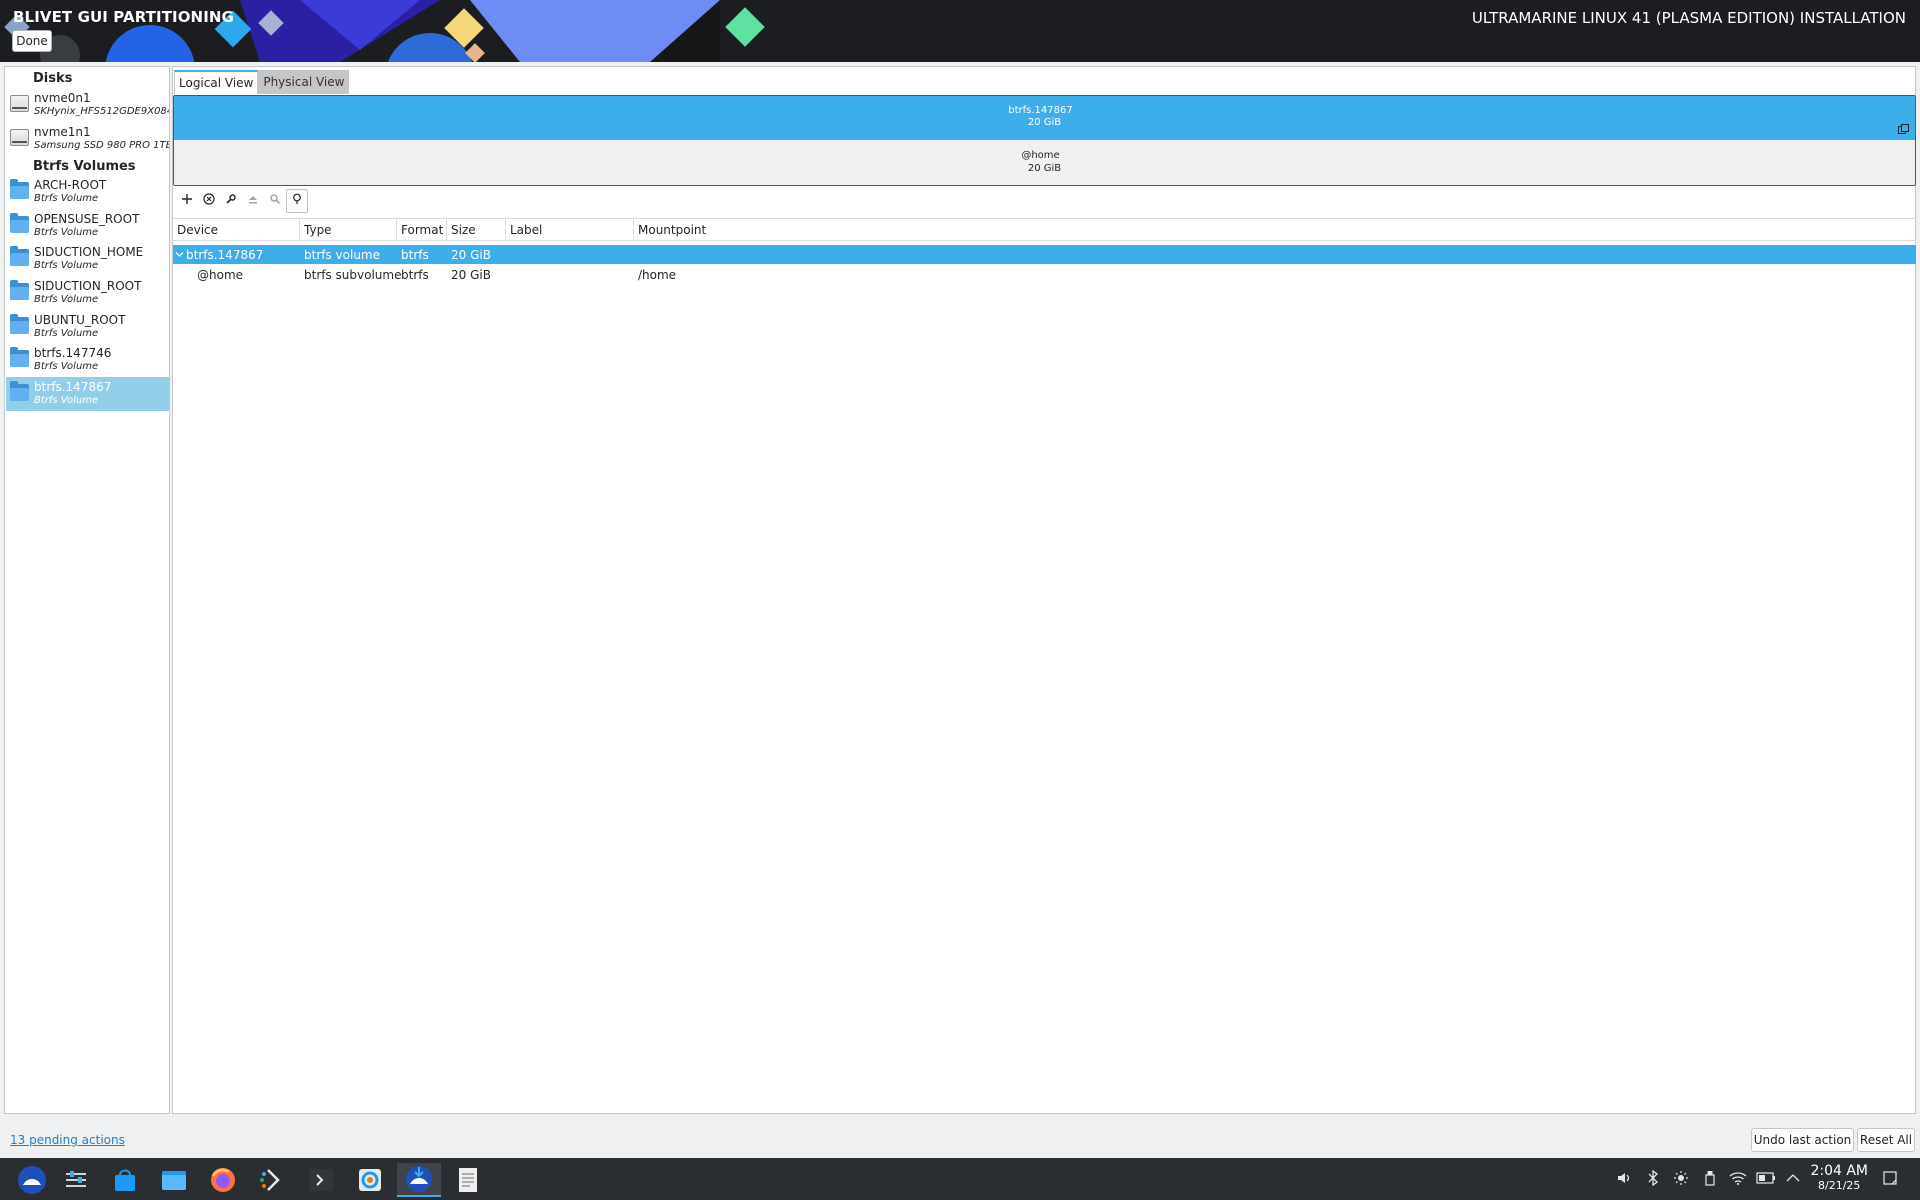 Image resolution: width=1920 pixels, height=1200 pixels. What do you see at coordinates (73, 387) in the screenshot?
I see `sidebar-item-label: btrfs.147867` at bounding box center [73, 387].